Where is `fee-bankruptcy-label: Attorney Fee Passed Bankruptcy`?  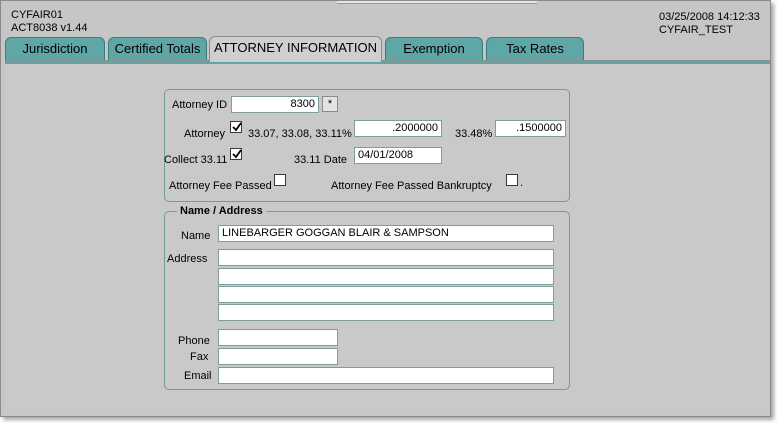 fee-bankruptcy-label: Attorney Fee Passed Bankruptcy is located at coordinates (411, 186).